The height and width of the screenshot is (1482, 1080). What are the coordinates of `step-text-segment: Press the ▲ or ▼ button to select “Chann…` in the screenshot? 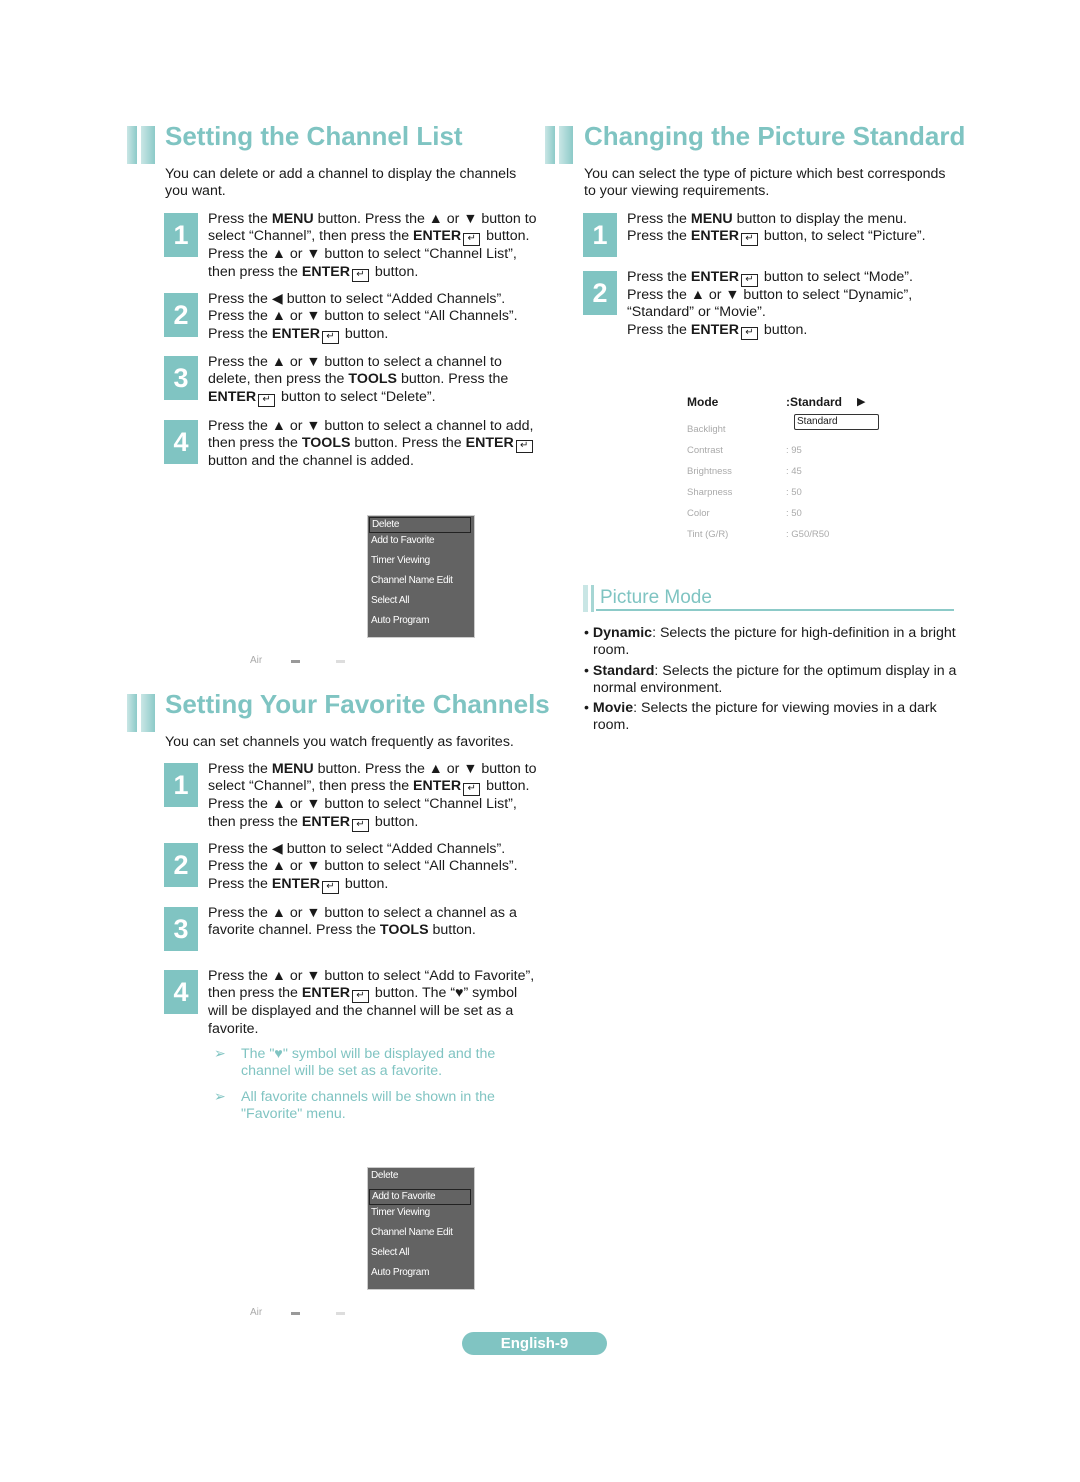 It's located at (362, 254).